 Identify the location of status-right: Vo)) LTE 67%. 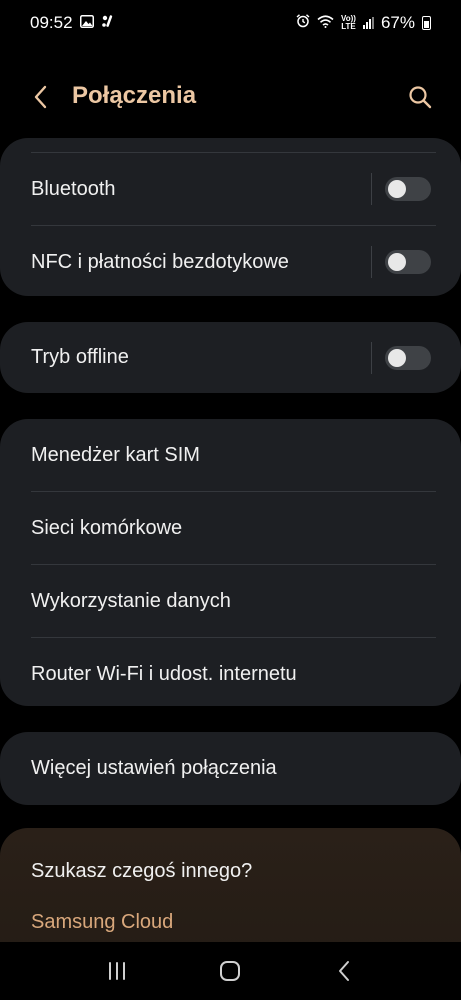
(363, 23).